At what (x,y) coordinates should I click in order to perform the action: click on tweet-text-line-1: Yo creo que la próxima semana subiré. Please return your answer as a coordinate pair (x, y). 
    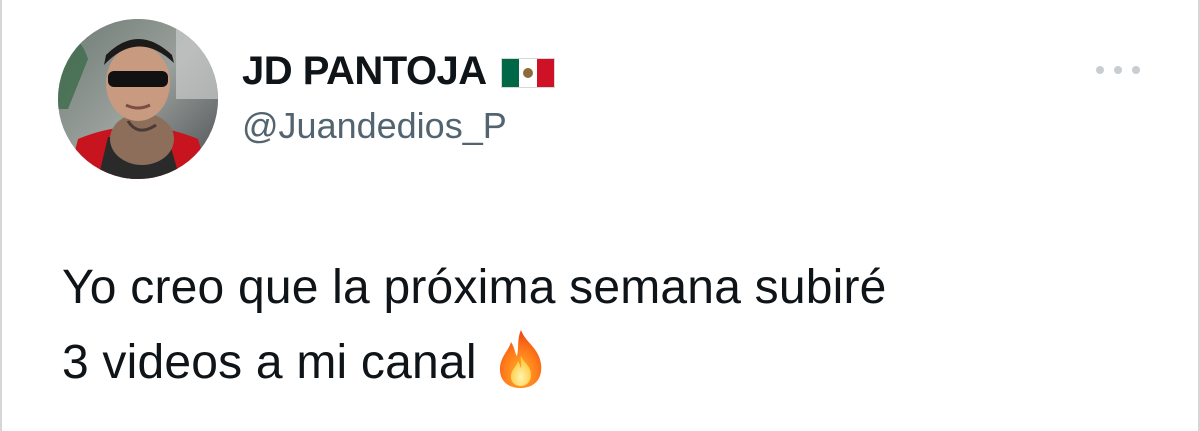
    Looking at the image, I should click on (474, 287).